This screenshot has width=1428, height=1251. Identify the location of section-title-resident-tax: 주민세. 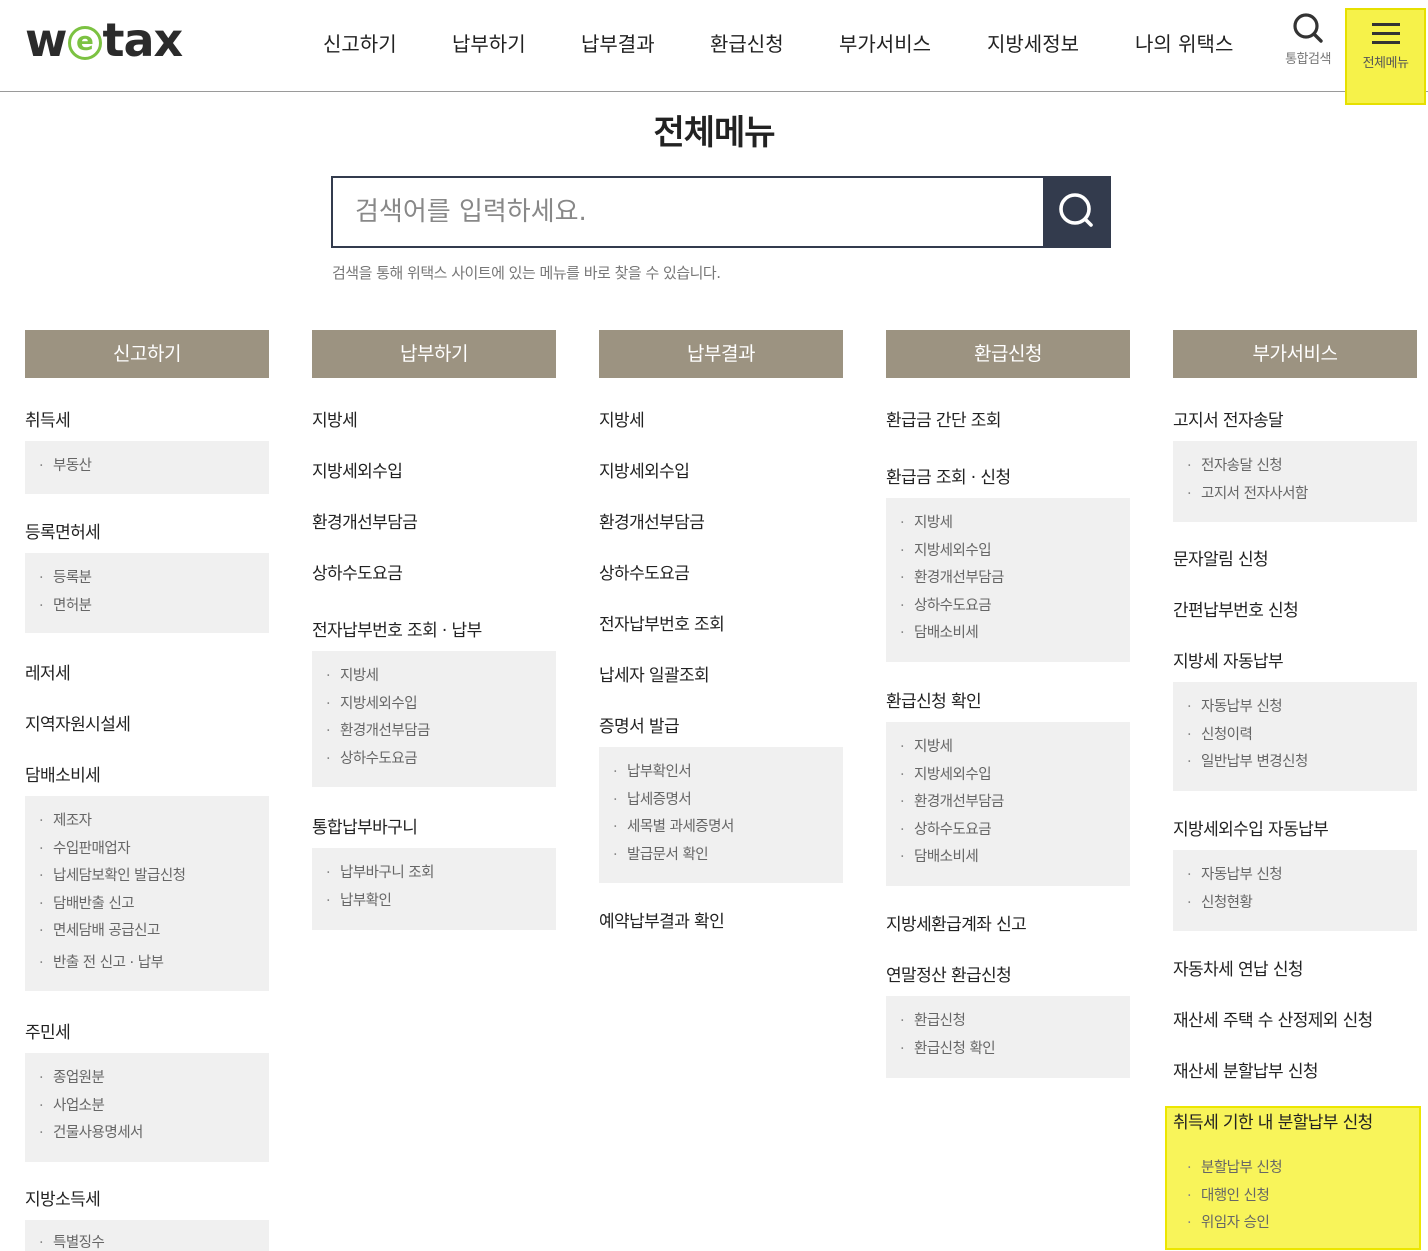
(147, 1030).